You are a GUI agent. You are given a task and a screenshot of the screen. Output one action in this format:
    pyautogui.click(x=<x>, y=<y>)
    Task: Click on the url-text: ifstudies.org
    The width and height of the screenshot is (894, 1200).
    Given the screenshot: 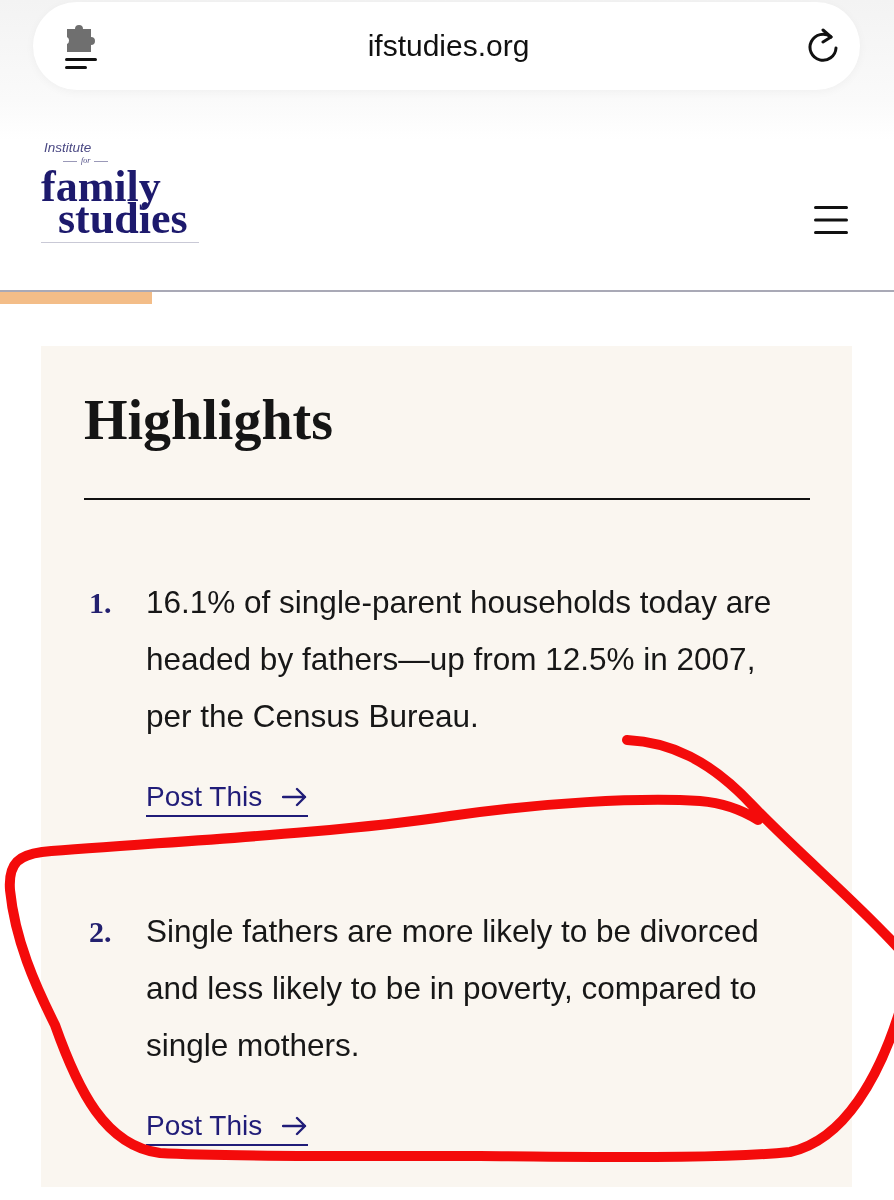 What is the action you would take?
    pyautogui.click(x=448, y=46)
    